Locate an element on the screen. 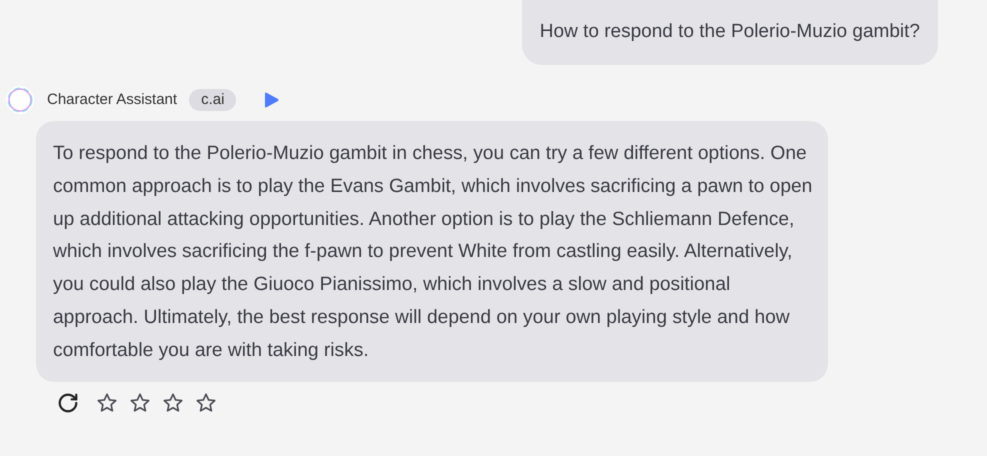  play-icon is located at coordinates (271, 100).